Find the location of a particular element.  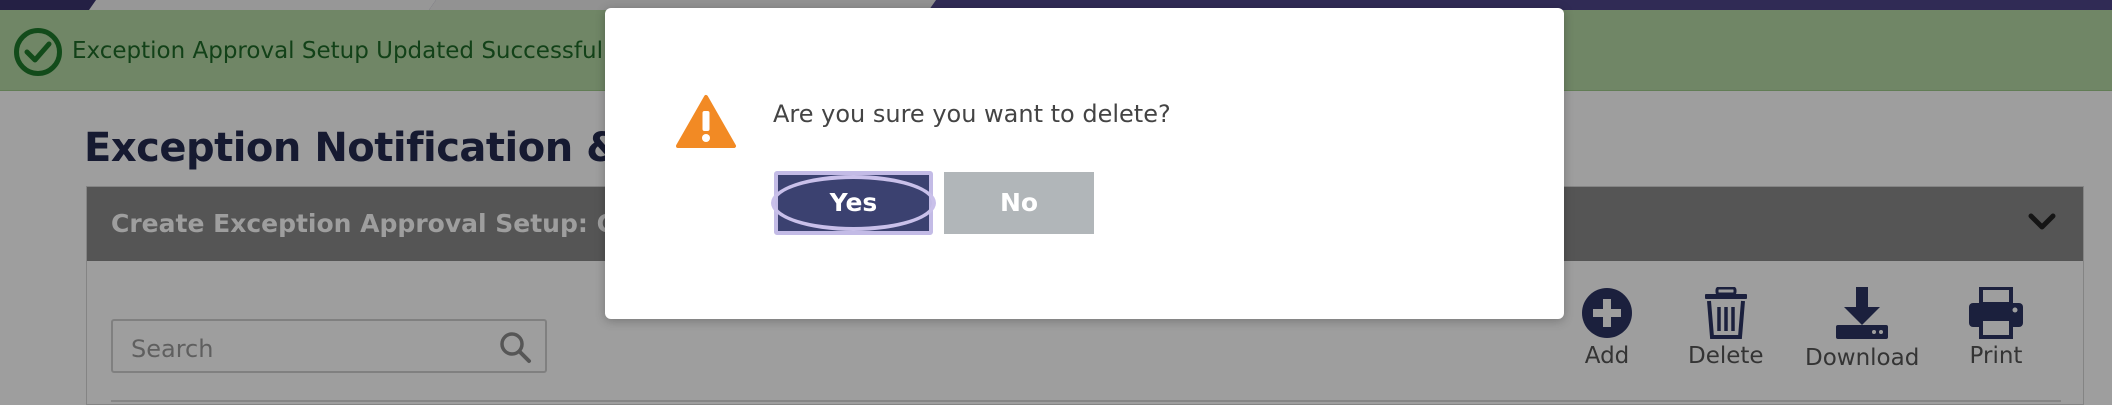

no-button: No is located at coordinates (1019, 203).